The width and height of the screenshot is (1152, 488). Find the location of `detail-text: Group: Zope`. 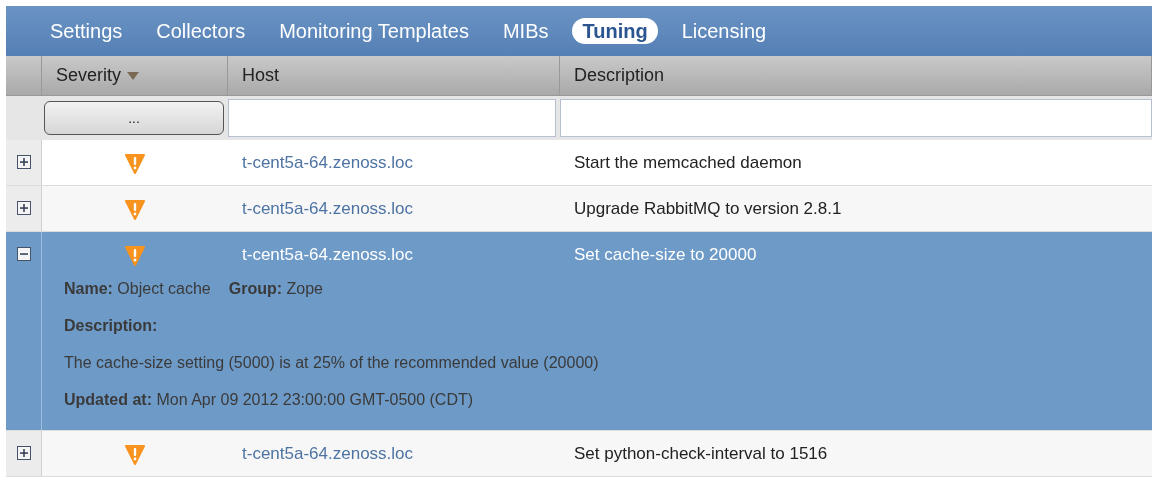

detail-text: Group: Zope is located at coordinates (275, 289).